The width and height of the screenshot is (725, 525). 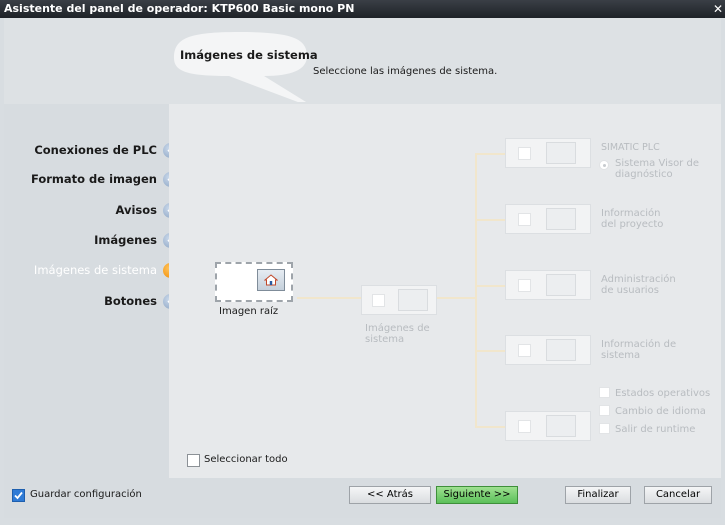 I want to click on simatic-plc-node, so click(x=548, y=153).